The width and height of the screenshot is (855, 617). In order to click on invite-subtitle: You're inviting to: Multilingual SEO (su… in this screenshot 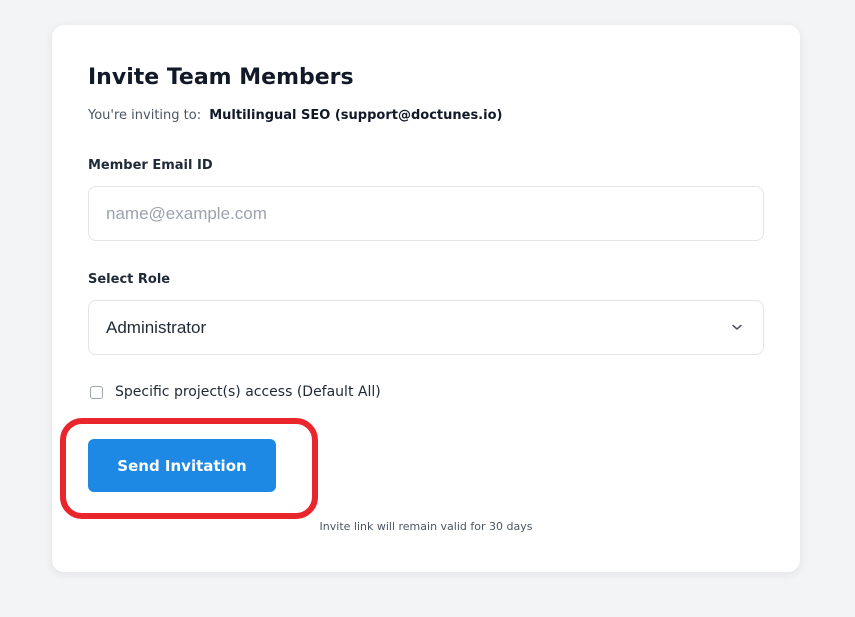, I will do `click(295, 116)`.